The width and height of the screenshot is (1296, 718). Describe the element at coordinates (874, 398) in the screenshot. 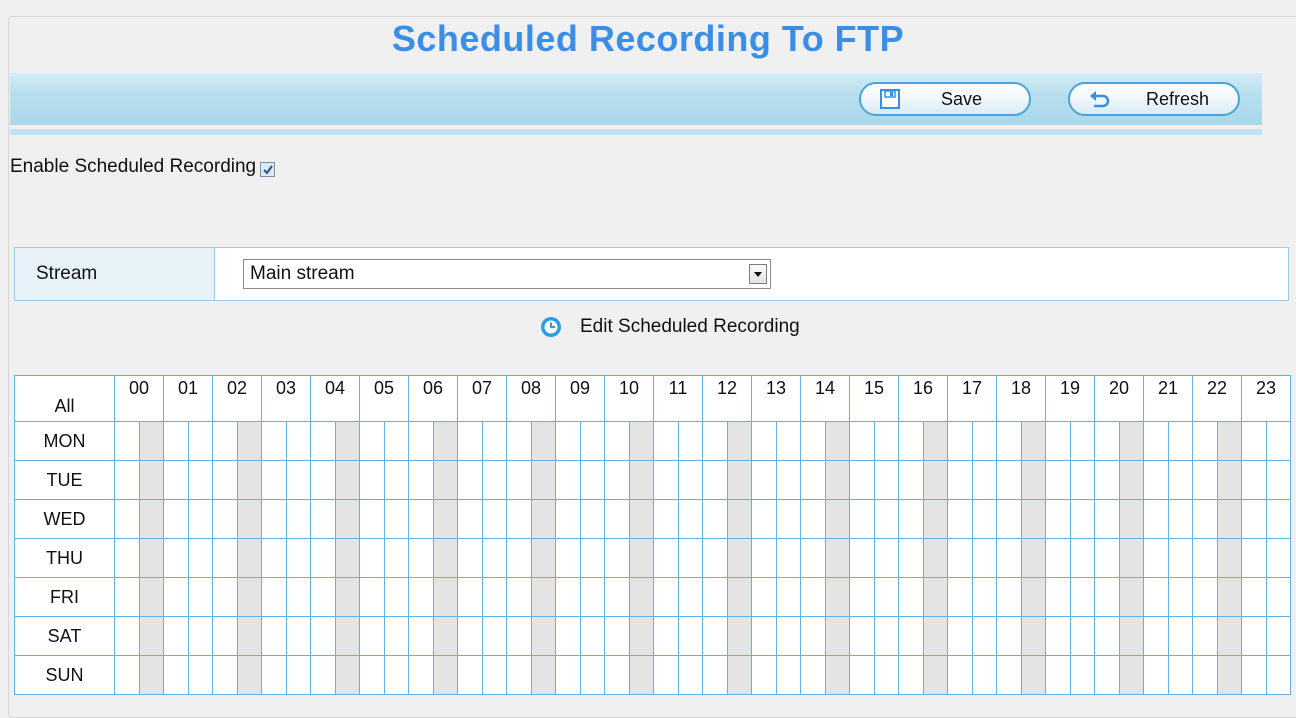

I see `hour-header: 15` at that location.